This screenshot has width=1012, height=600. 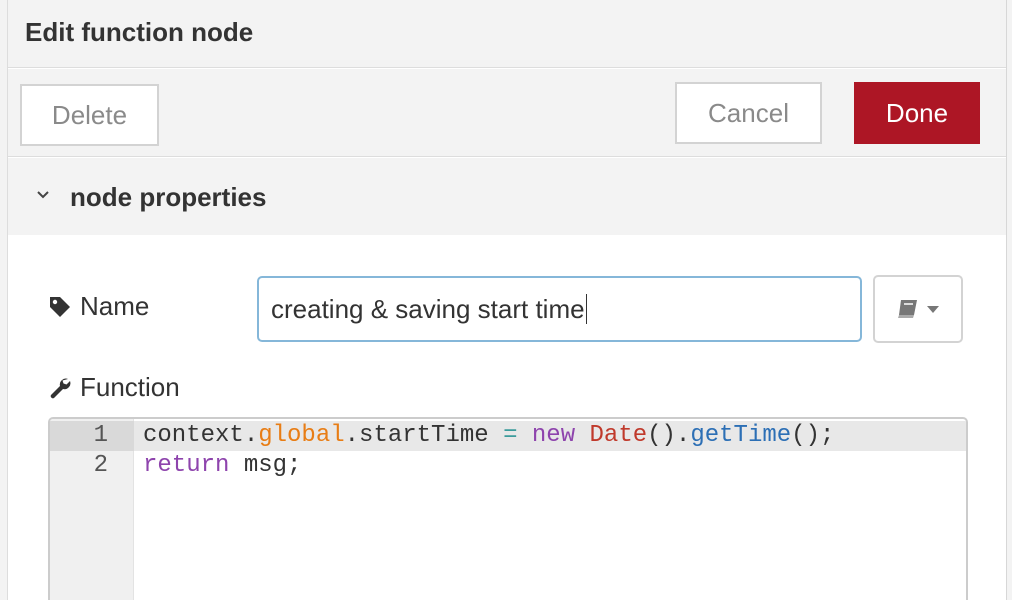 I want to click on dialog-title: Edit function node, so click(x=139, y=32).